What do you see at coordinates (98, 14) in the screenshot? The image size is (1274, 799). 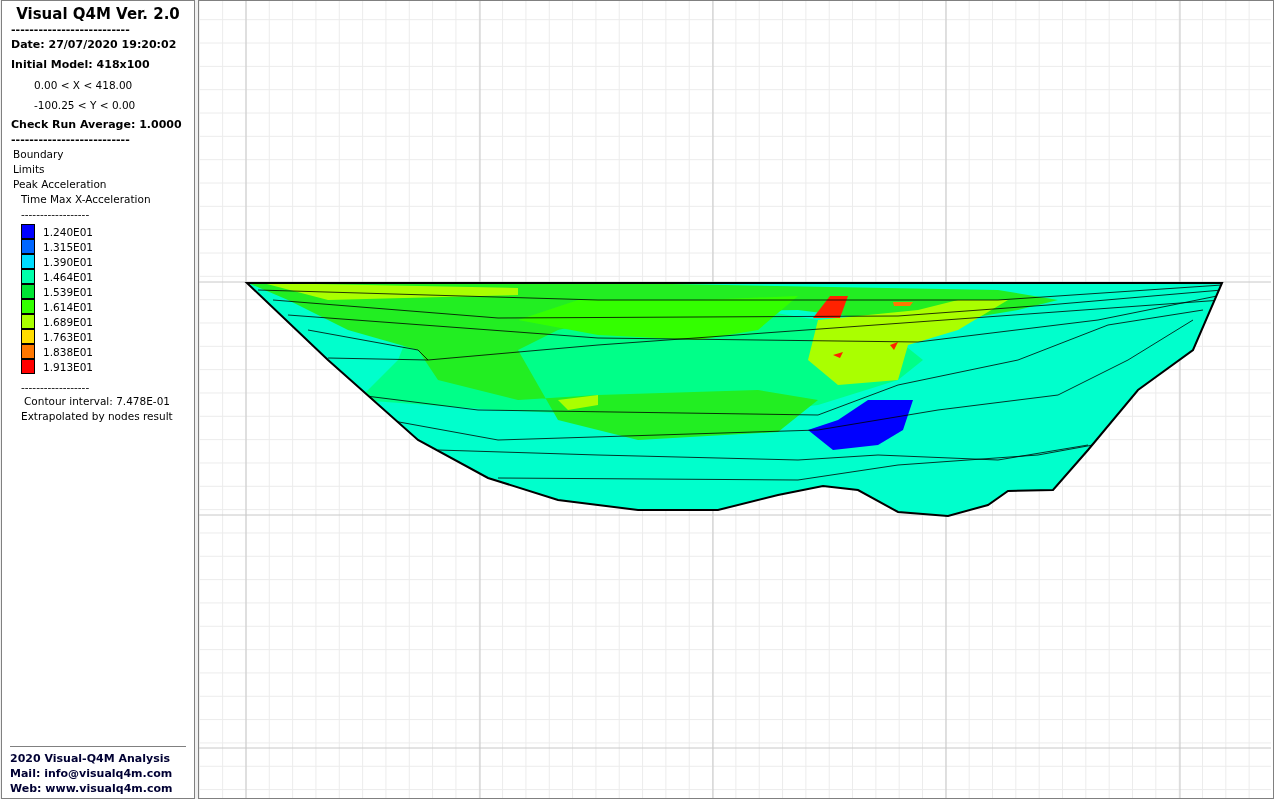 I see `app-title: Visual Q4M Ver. 2.0` at bounding box center [98, 14].